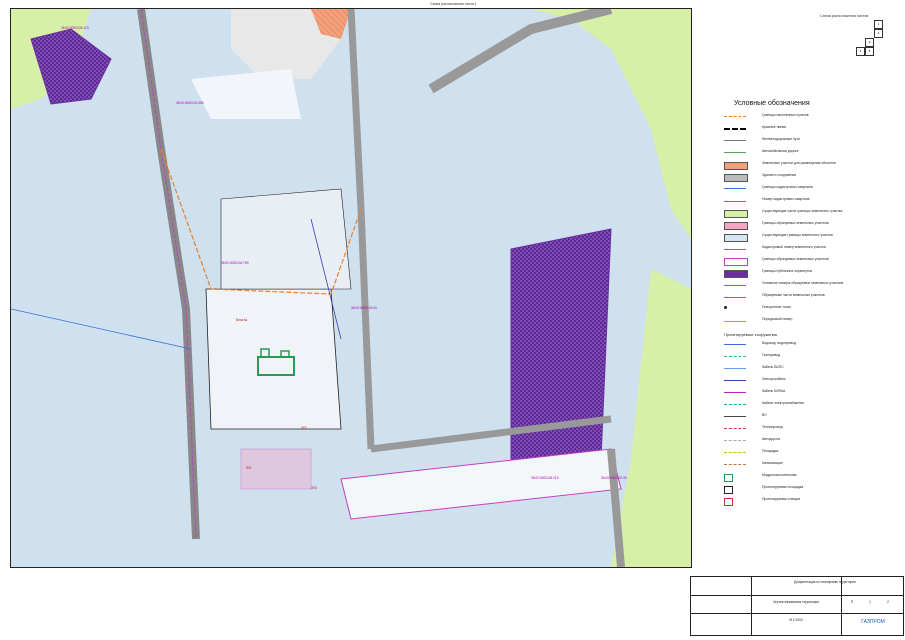  I want to click on keymap-cell-5: 5, so click(869, 51).